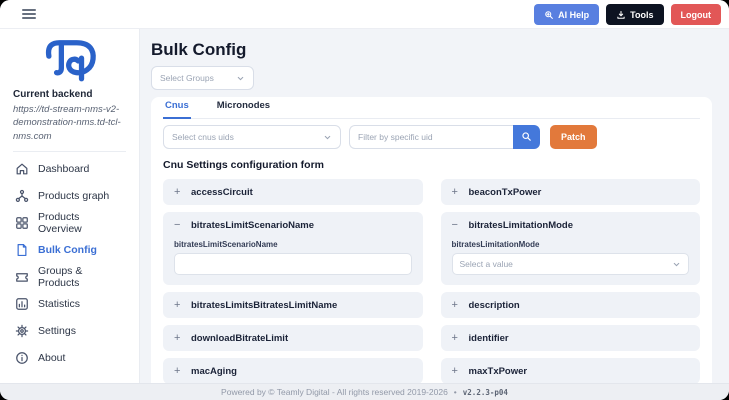 The height and width of the screenshot is (400, 729). What do you see at coordinates (22, 169) in the screenshot?
I see `home-icon` at bounding box center [22, 169].